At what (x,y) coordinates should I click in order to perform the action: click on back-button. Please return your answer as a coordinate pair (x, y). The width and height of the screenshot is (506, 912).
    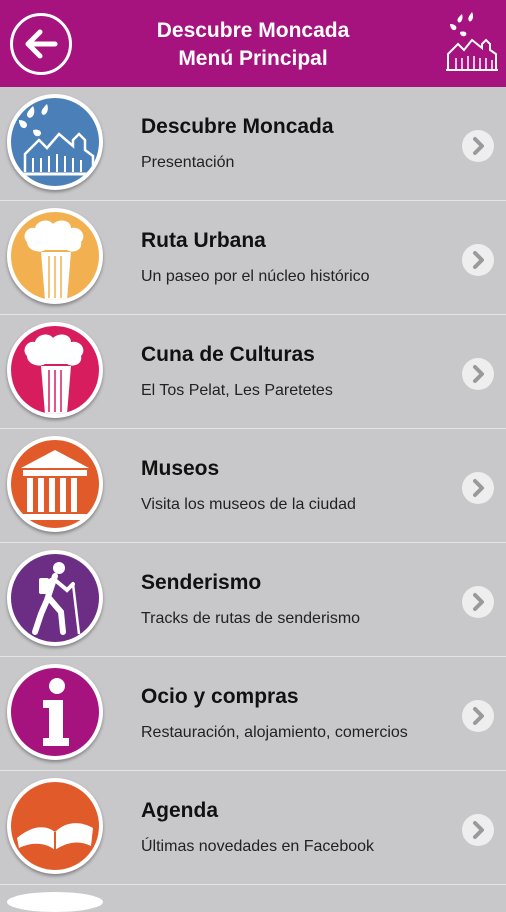
    Looking at the image, I should click on (41, 44).